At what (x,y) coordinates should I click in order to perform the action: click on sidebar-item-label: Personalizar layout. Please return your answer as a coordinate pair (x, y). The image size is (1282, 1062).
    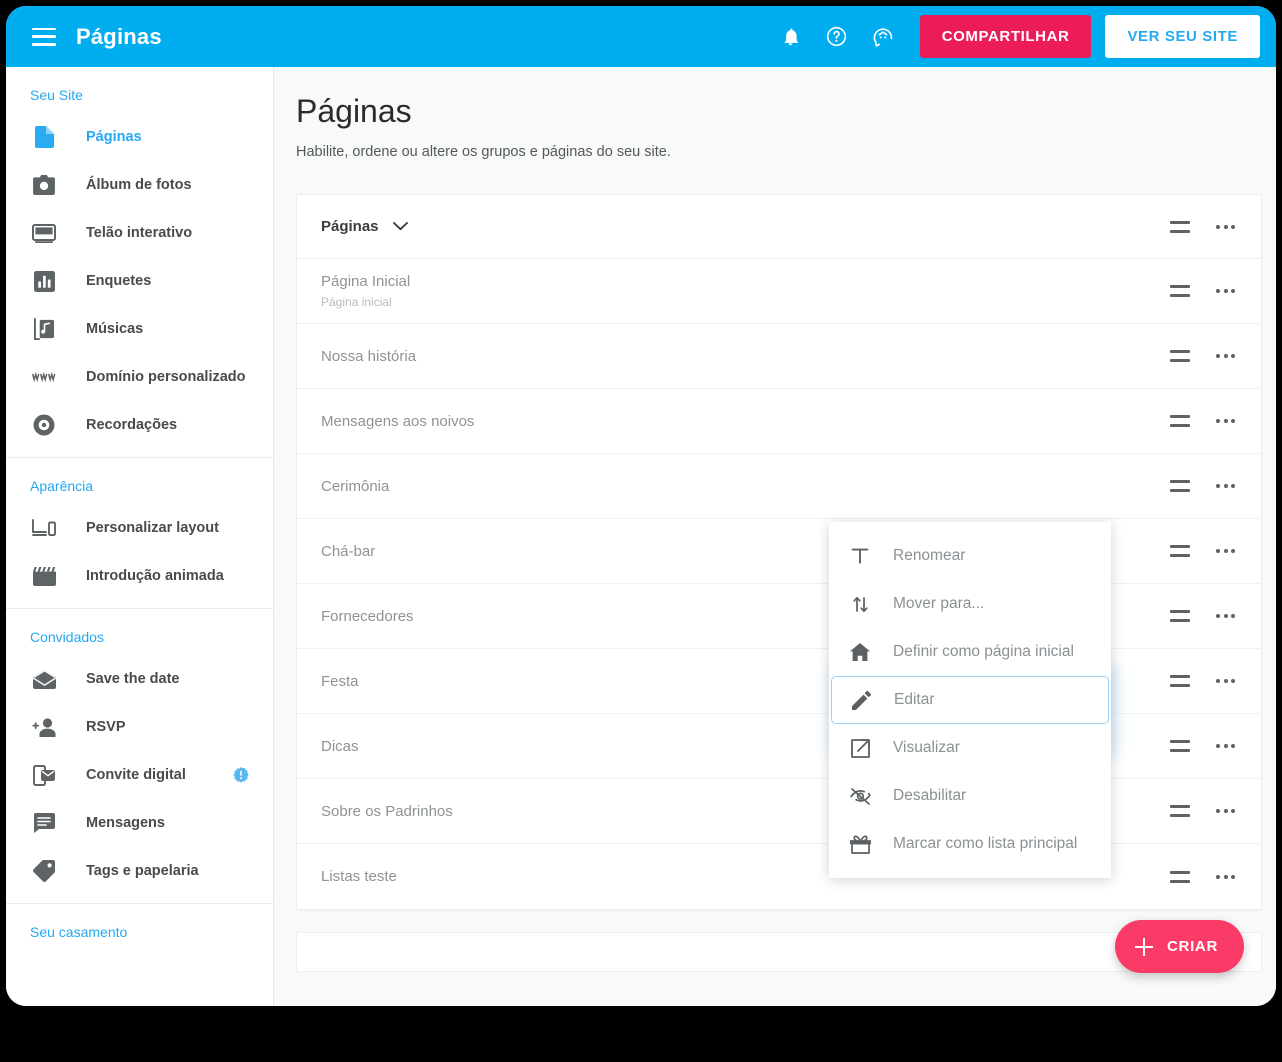
    Looking at the image, I should click on (152, 528).